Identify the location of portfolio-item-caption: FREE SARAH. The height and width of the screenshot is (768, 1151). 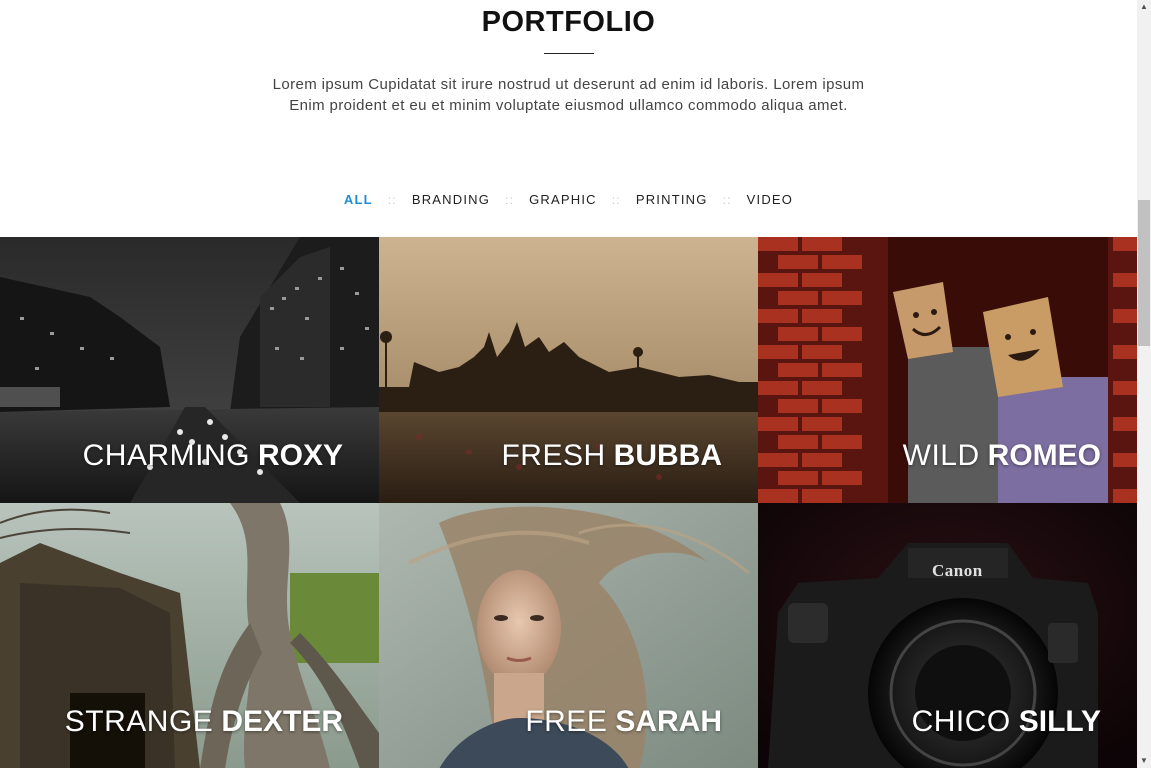
(623, 721).